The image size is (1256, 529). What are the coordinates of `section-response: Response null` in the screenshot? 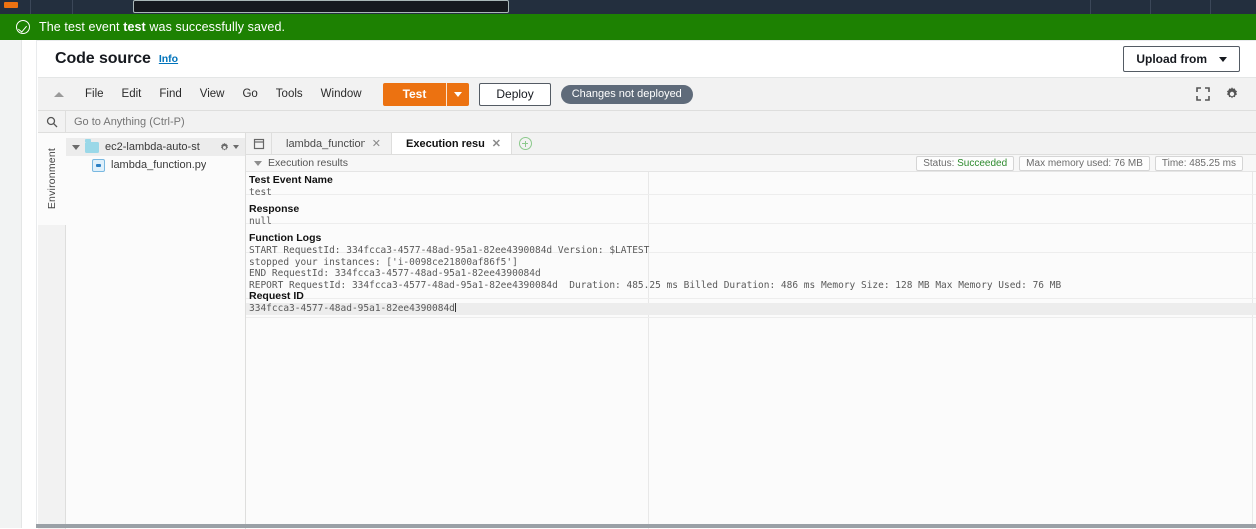 It's located at (274, 215).